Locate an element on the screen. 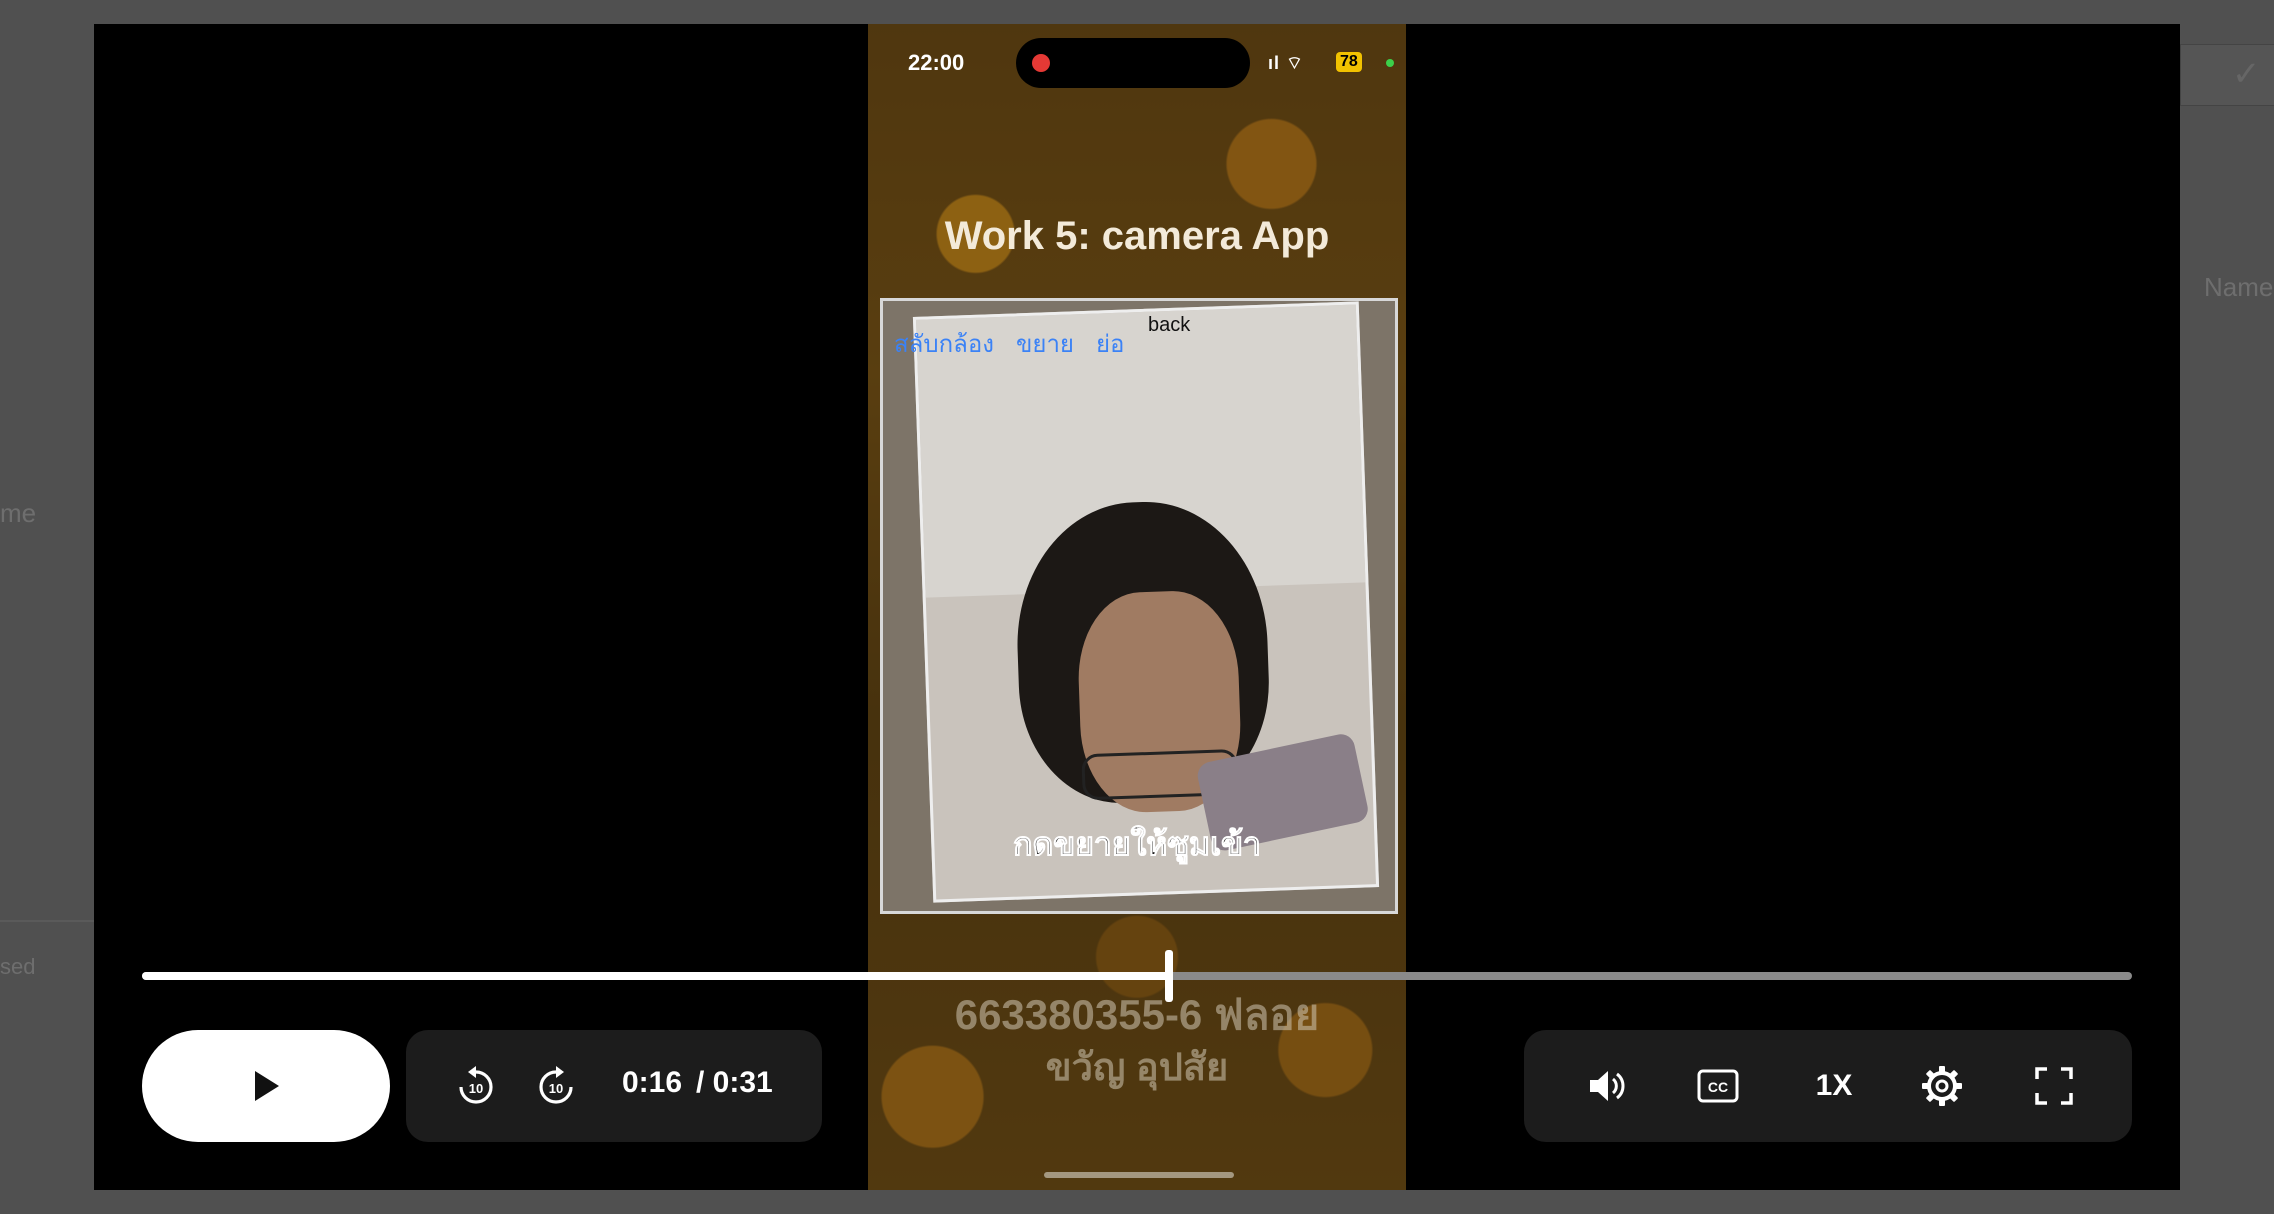  fullscreen-icon is located at coordinates (2054, 1086).